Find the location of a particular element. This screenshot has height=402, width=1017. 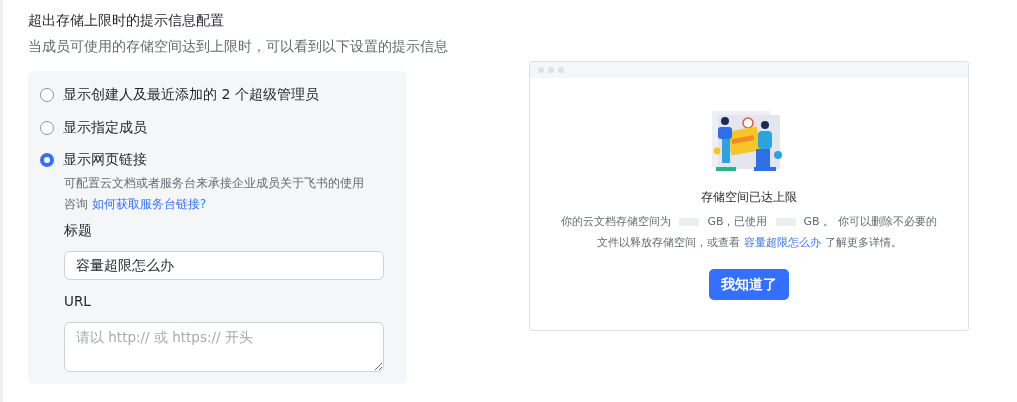

field-label: 标题 is located at coordinates (78, 231).